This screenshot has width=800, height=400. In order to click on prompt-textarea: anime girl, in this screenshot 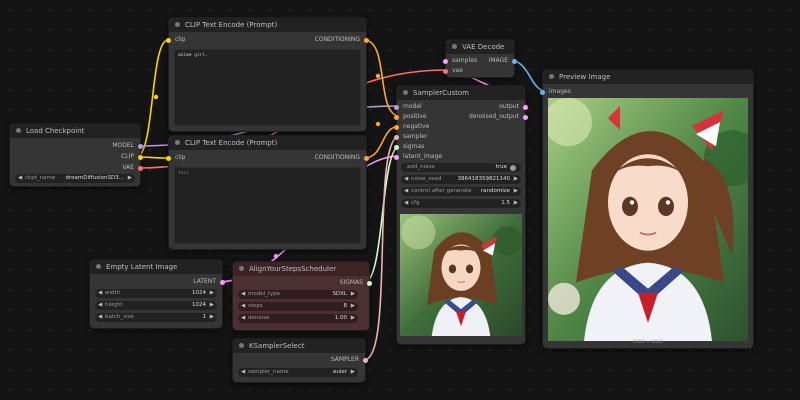, I will do `click(267, 87)`.